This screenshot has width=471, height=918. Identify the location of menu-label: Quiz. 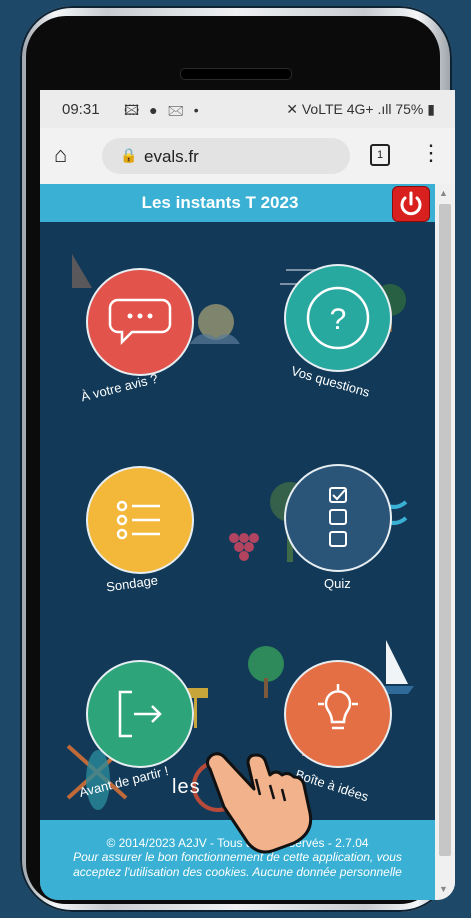
(337, 583).